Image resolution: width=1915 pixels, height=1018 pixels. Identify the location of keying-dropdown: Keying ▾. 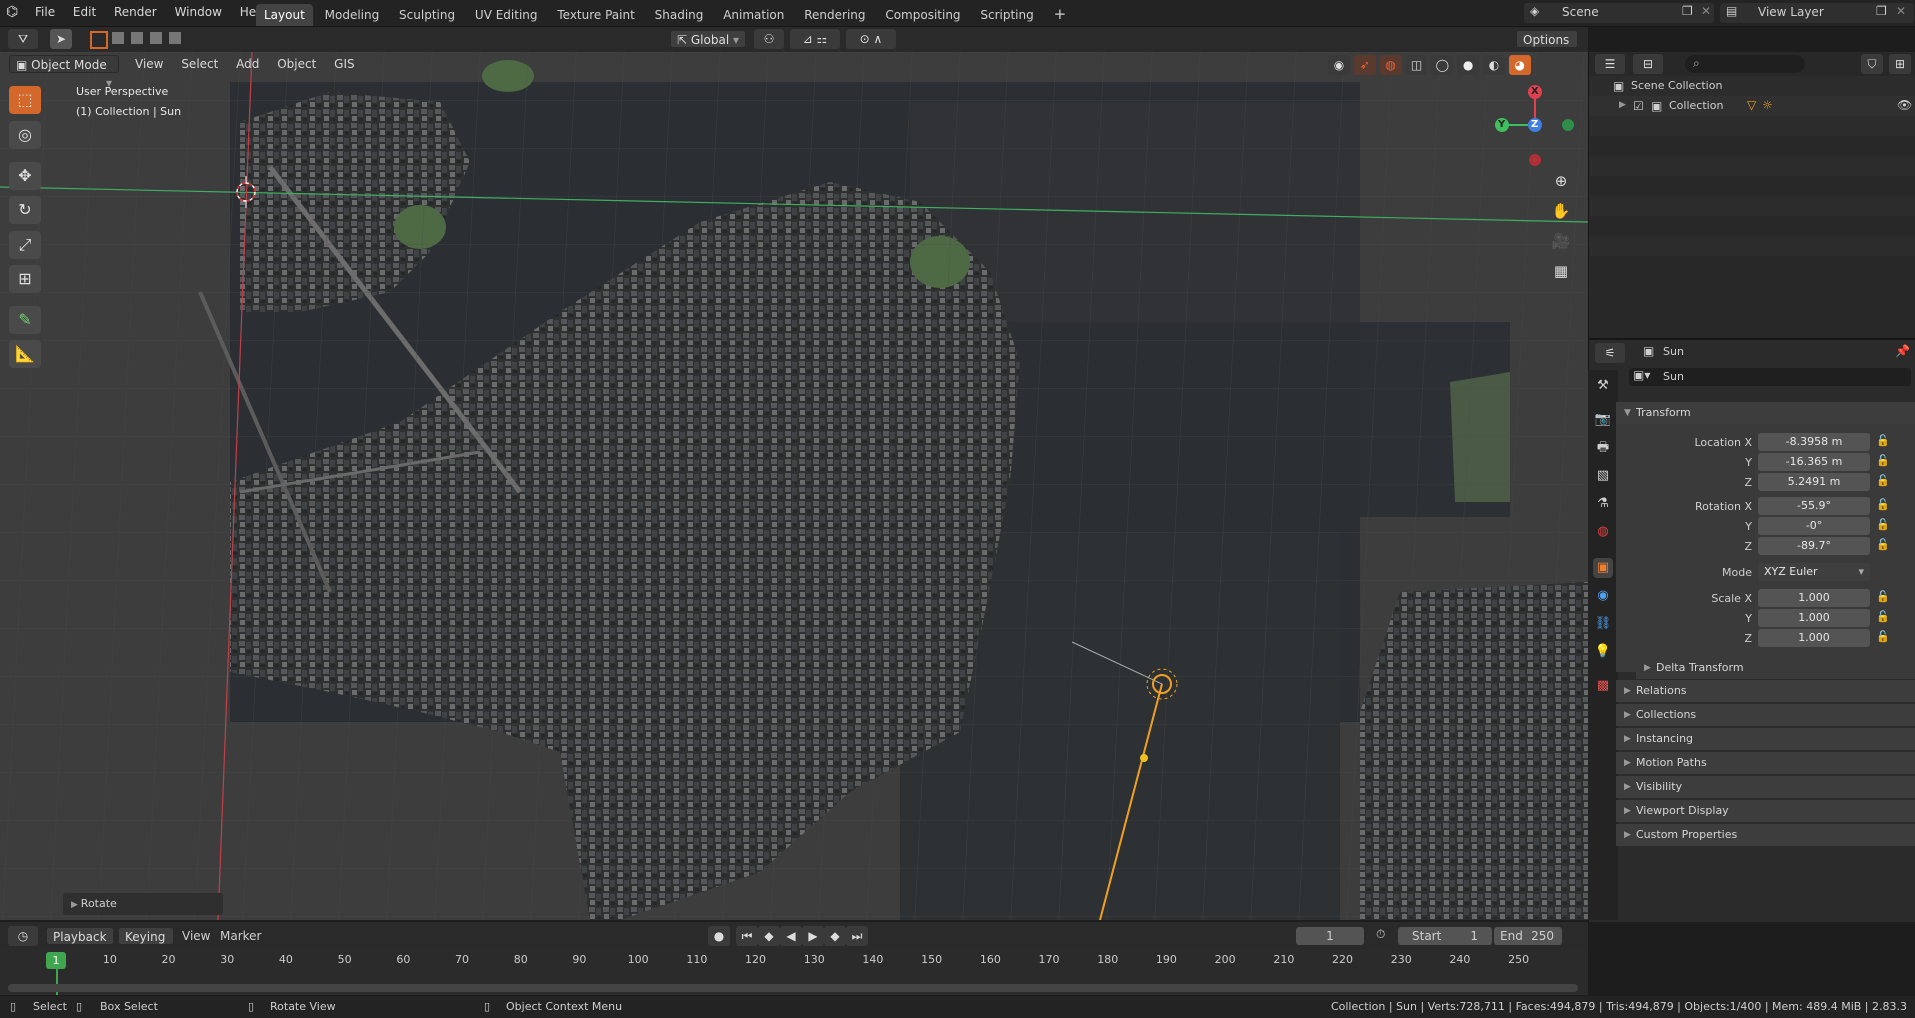
(146, 944).